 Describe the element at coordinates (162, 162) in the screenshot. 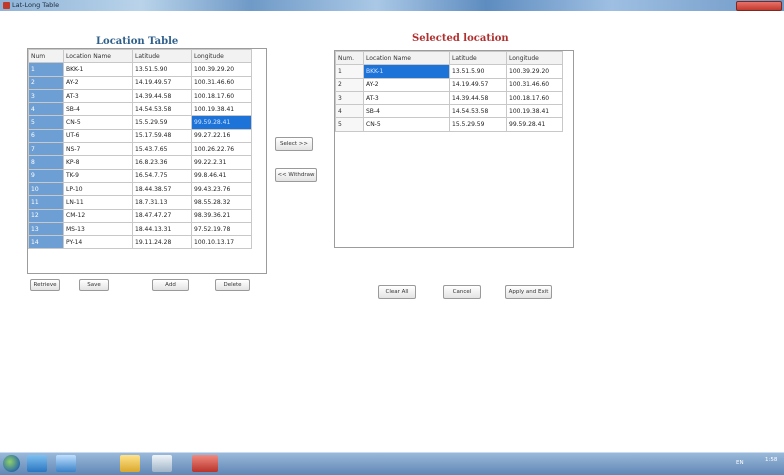

I see `row-latitude: 16.8.23.36` at that location.